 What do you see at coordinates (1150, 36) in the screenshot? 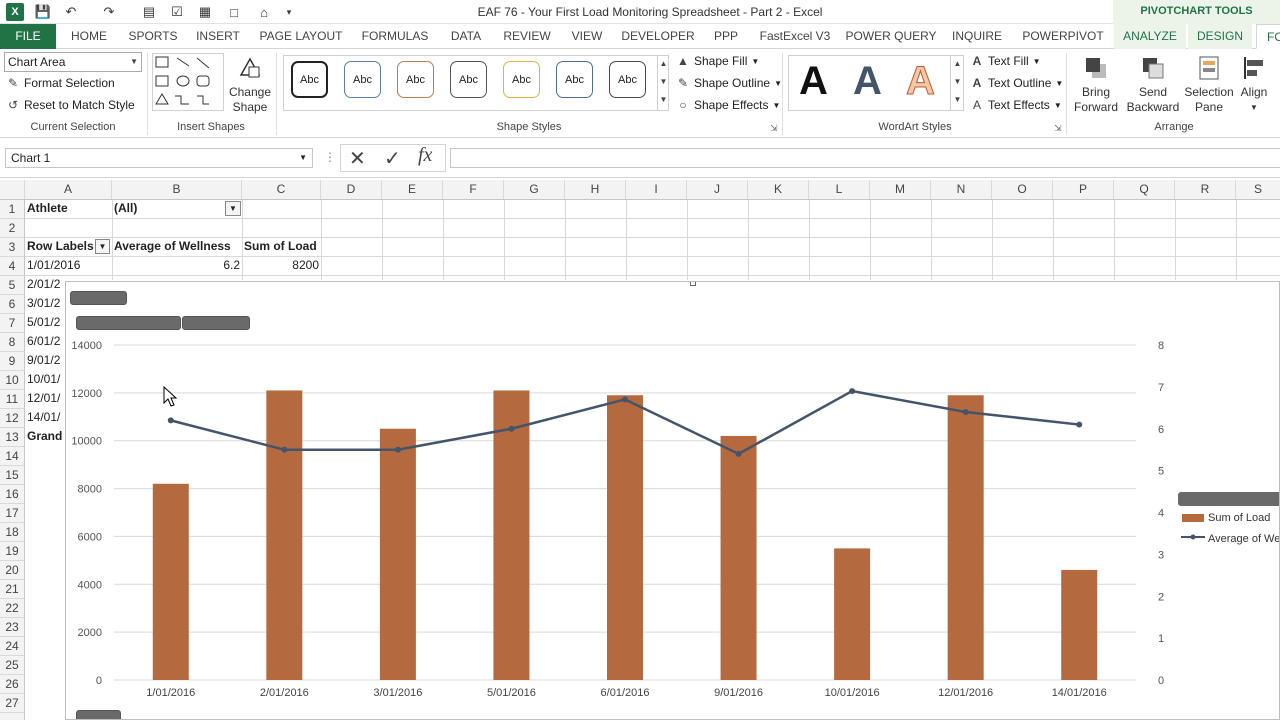
I see `tab-analyze: ANALYZE` at bounding box center [1150, 36].